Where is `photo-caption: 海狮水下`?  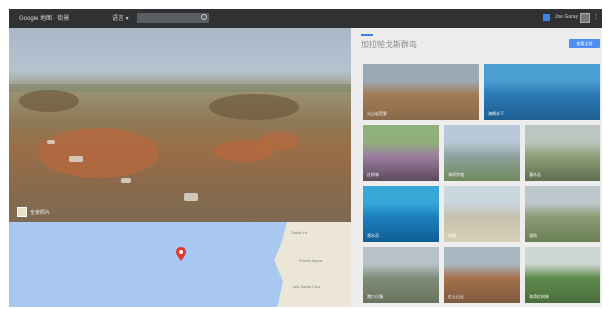
photo-caption: 海狮水下 is located at coordinates (496, 113).